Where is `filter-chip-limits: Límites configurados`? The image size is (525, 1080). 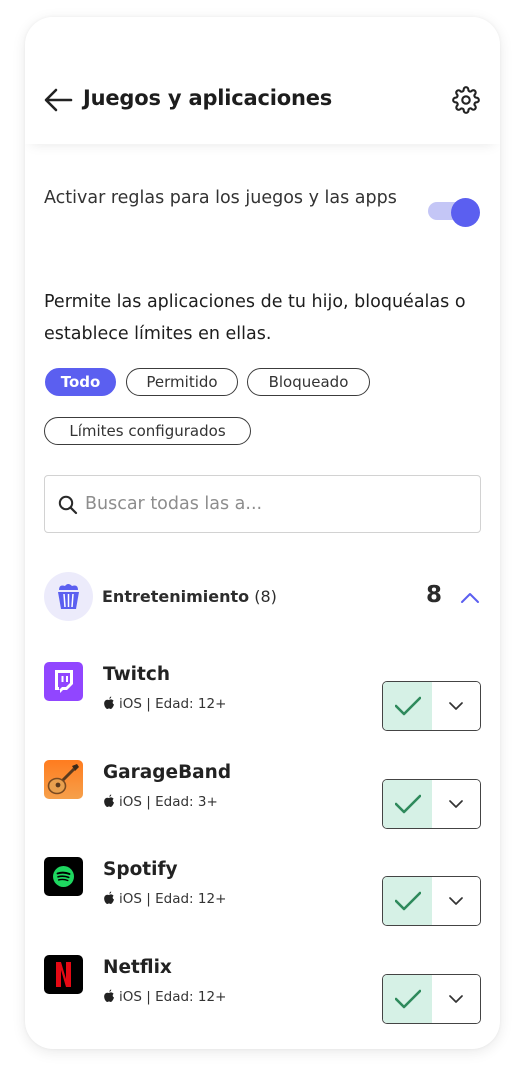
filter-chip-limits: Límites configurados is located at coordinates (147, 431).